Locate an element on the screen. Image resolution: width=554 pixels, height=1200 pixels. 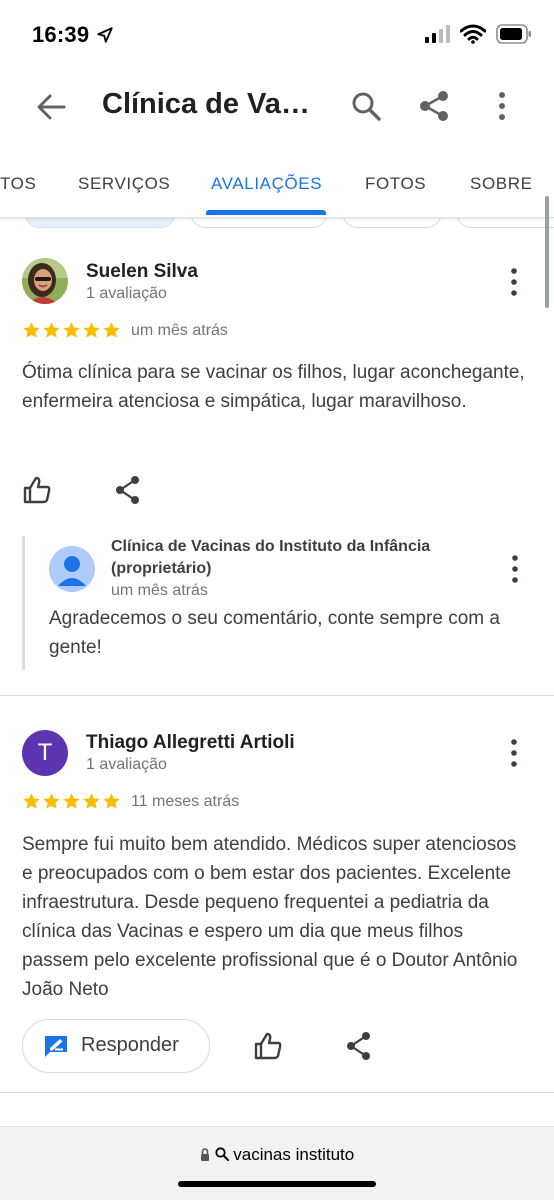
owner-avatar is located at coordinates (72, 569).